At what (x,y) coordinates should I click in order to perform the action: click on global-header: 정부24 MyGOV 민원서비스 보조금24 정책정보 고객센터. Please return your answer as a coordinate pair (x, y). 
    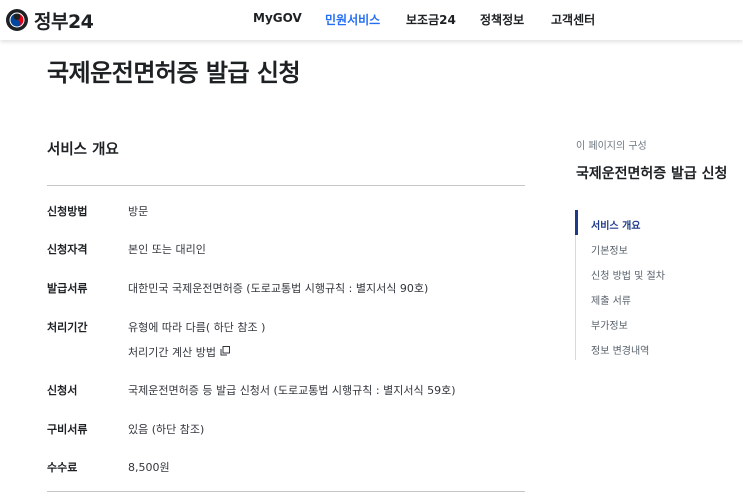
    Looking at the image, I should click on (371, 20).